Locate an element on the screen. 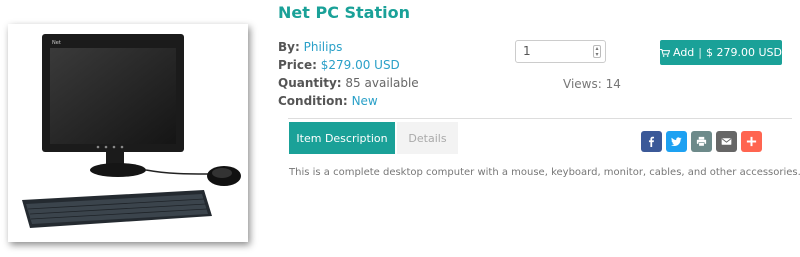 This screenshot has height=257, width=800. twitter-share-button is located at coordinates (676, 141).